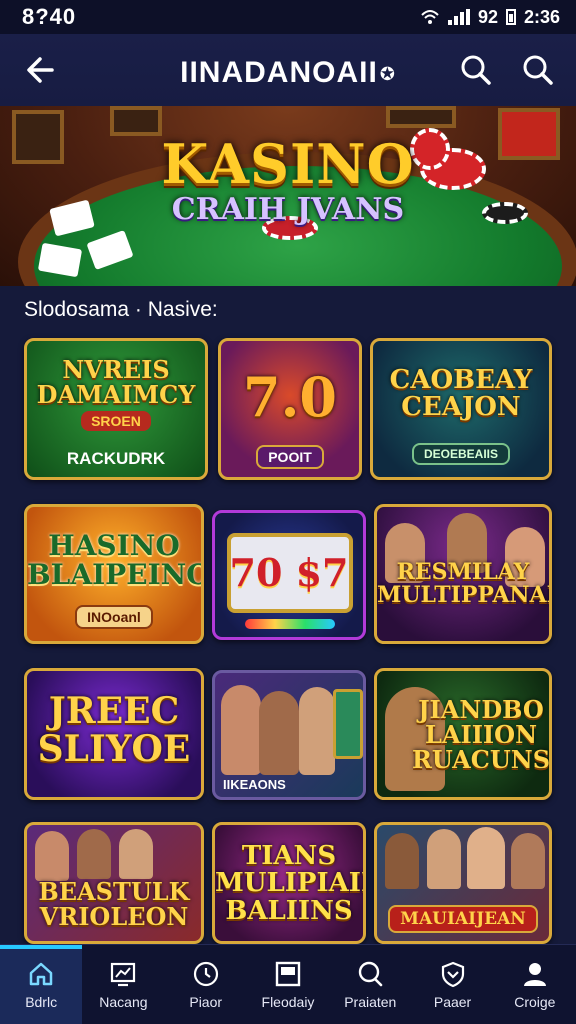  I want to click on slot-lights, so click(290, 624).